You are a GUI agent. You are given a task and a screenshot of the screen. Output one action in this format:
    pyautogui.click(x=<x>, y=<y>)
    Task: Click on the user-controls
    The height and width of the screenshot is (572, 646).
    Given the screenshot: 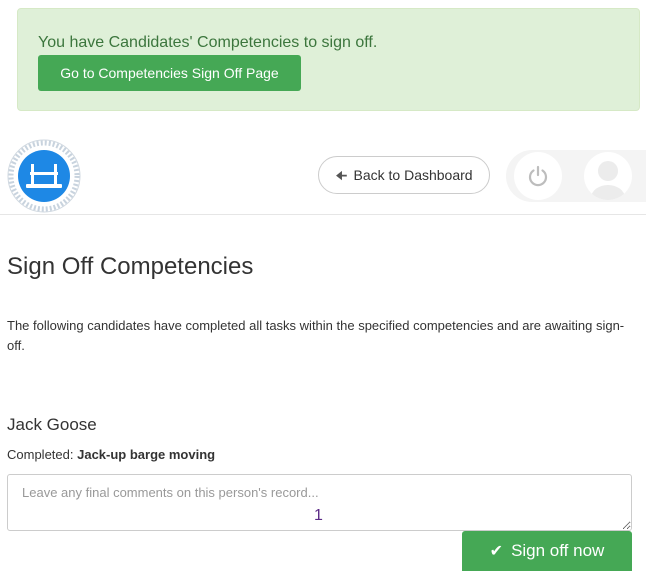 What is the action you would take?
    pyautogui.click(x=576, y=176)
    